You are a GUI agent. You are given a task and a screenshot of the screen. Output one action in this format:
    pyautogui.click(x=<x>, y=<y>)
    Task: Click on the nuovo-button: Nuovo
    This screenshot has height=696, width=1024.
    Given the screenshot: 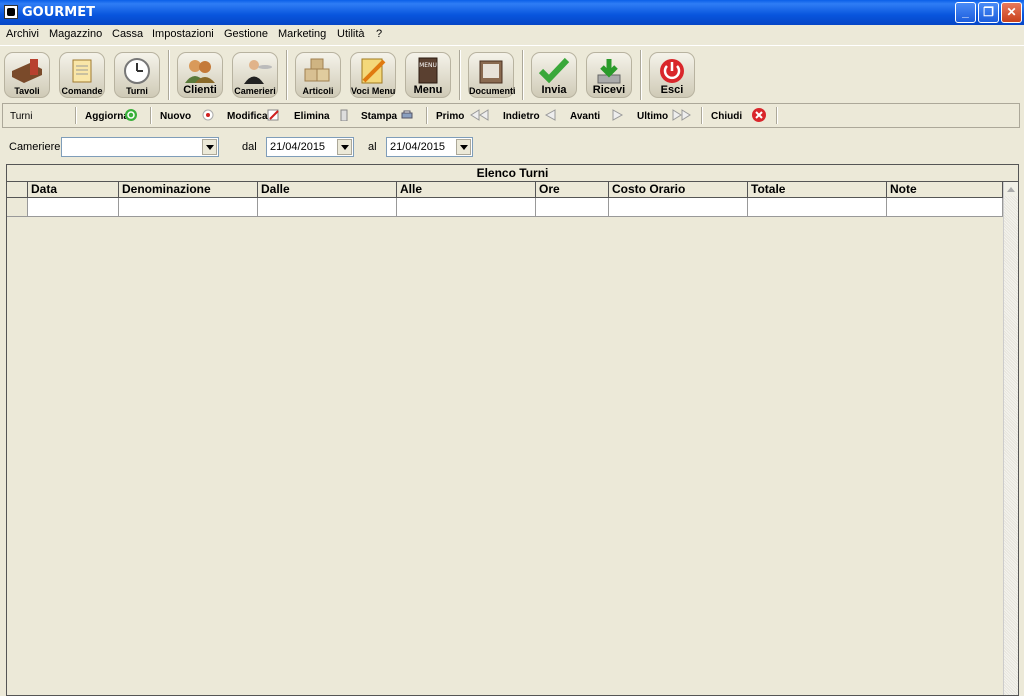 What is the action you would take?
    pyautogui.click(x=175, y=116)
    